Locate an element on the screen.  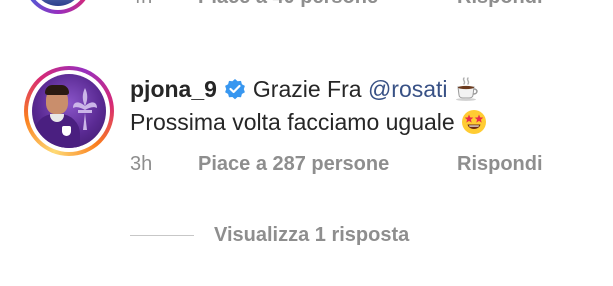
comment-avatar is located at coordinates (69, 111).